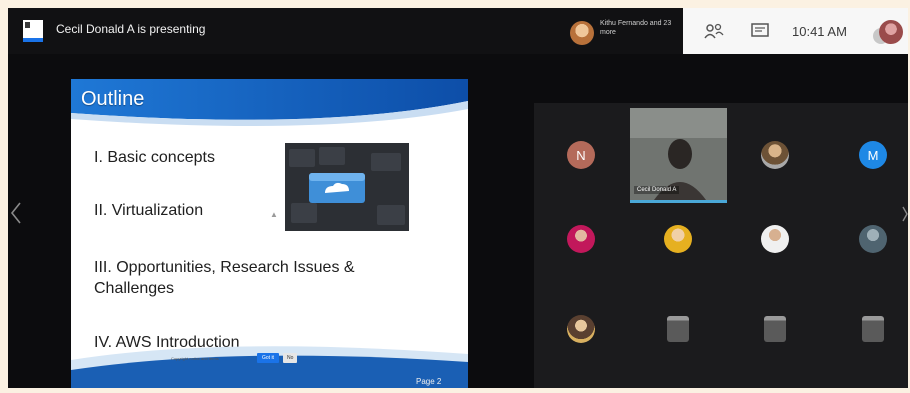 This screenshot has width=910, height=393. I want to click on avatar: N, so click(581, 155).